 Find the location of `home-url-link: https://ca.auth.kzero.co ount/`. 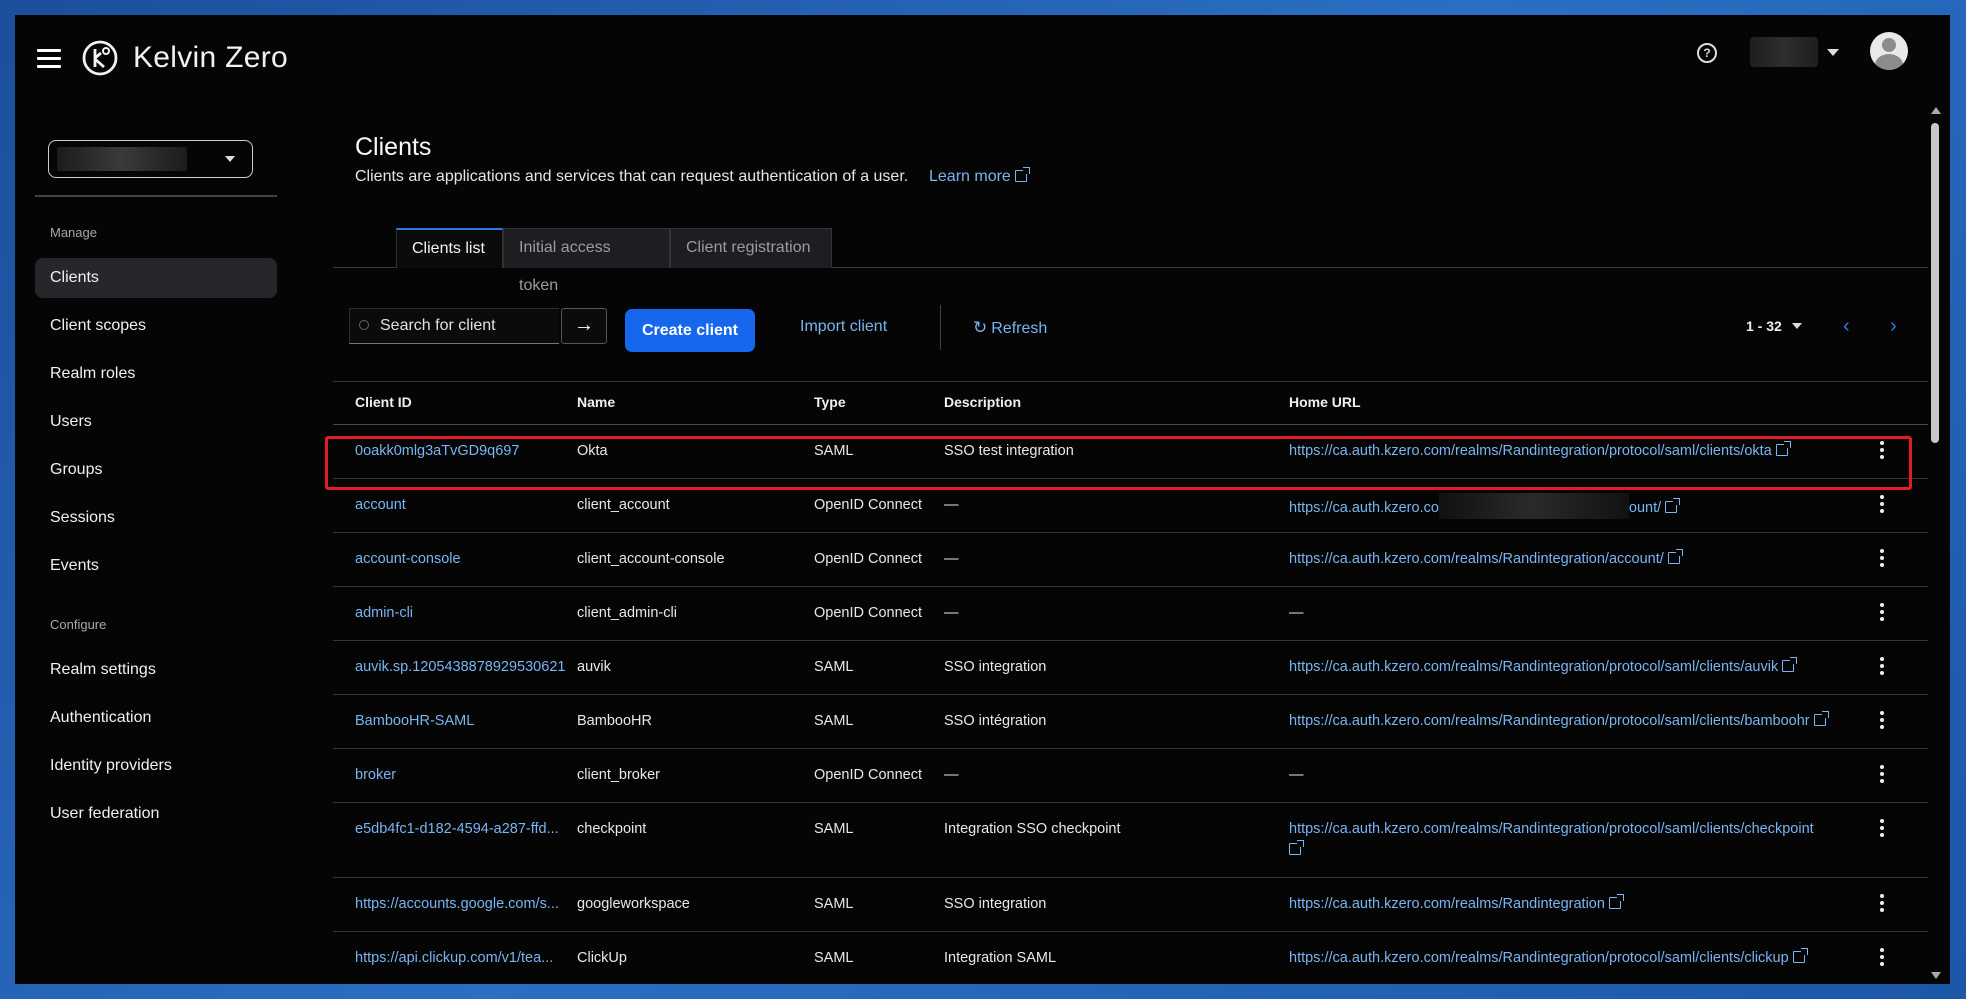

home-url-link: https://ca.auth.kzero.co ount/ is located at coordinates (1485, 506).